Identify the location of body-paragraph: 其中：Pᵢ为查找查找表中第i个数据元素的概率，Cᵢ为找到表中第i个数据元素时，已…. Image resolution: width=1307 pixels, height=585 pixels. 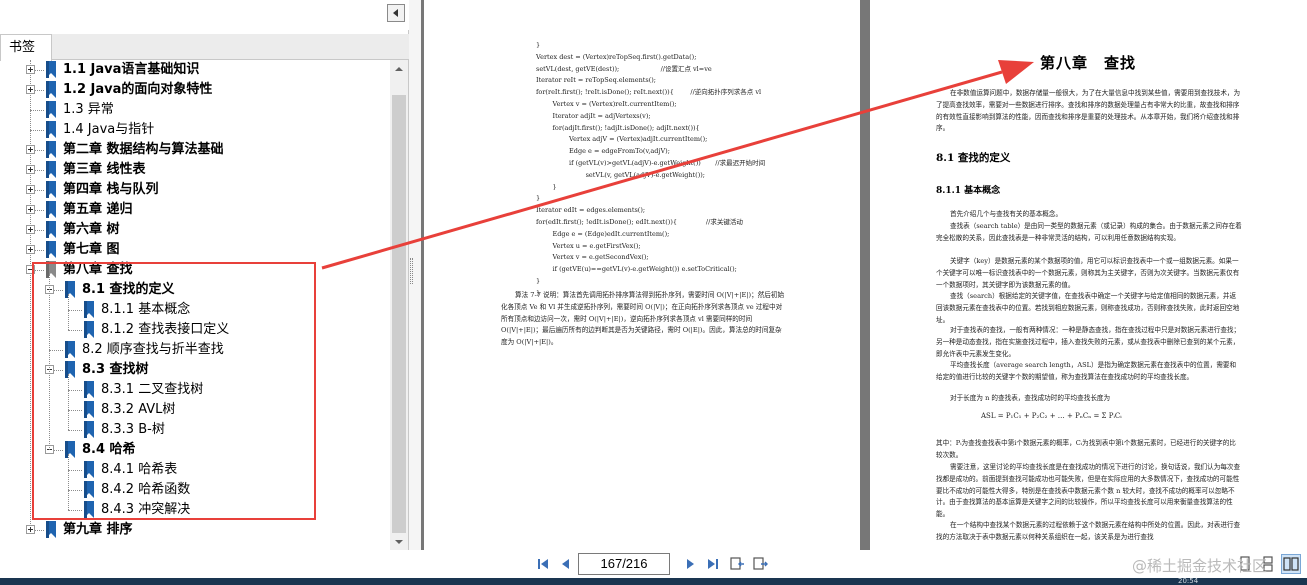
(1086, 449).